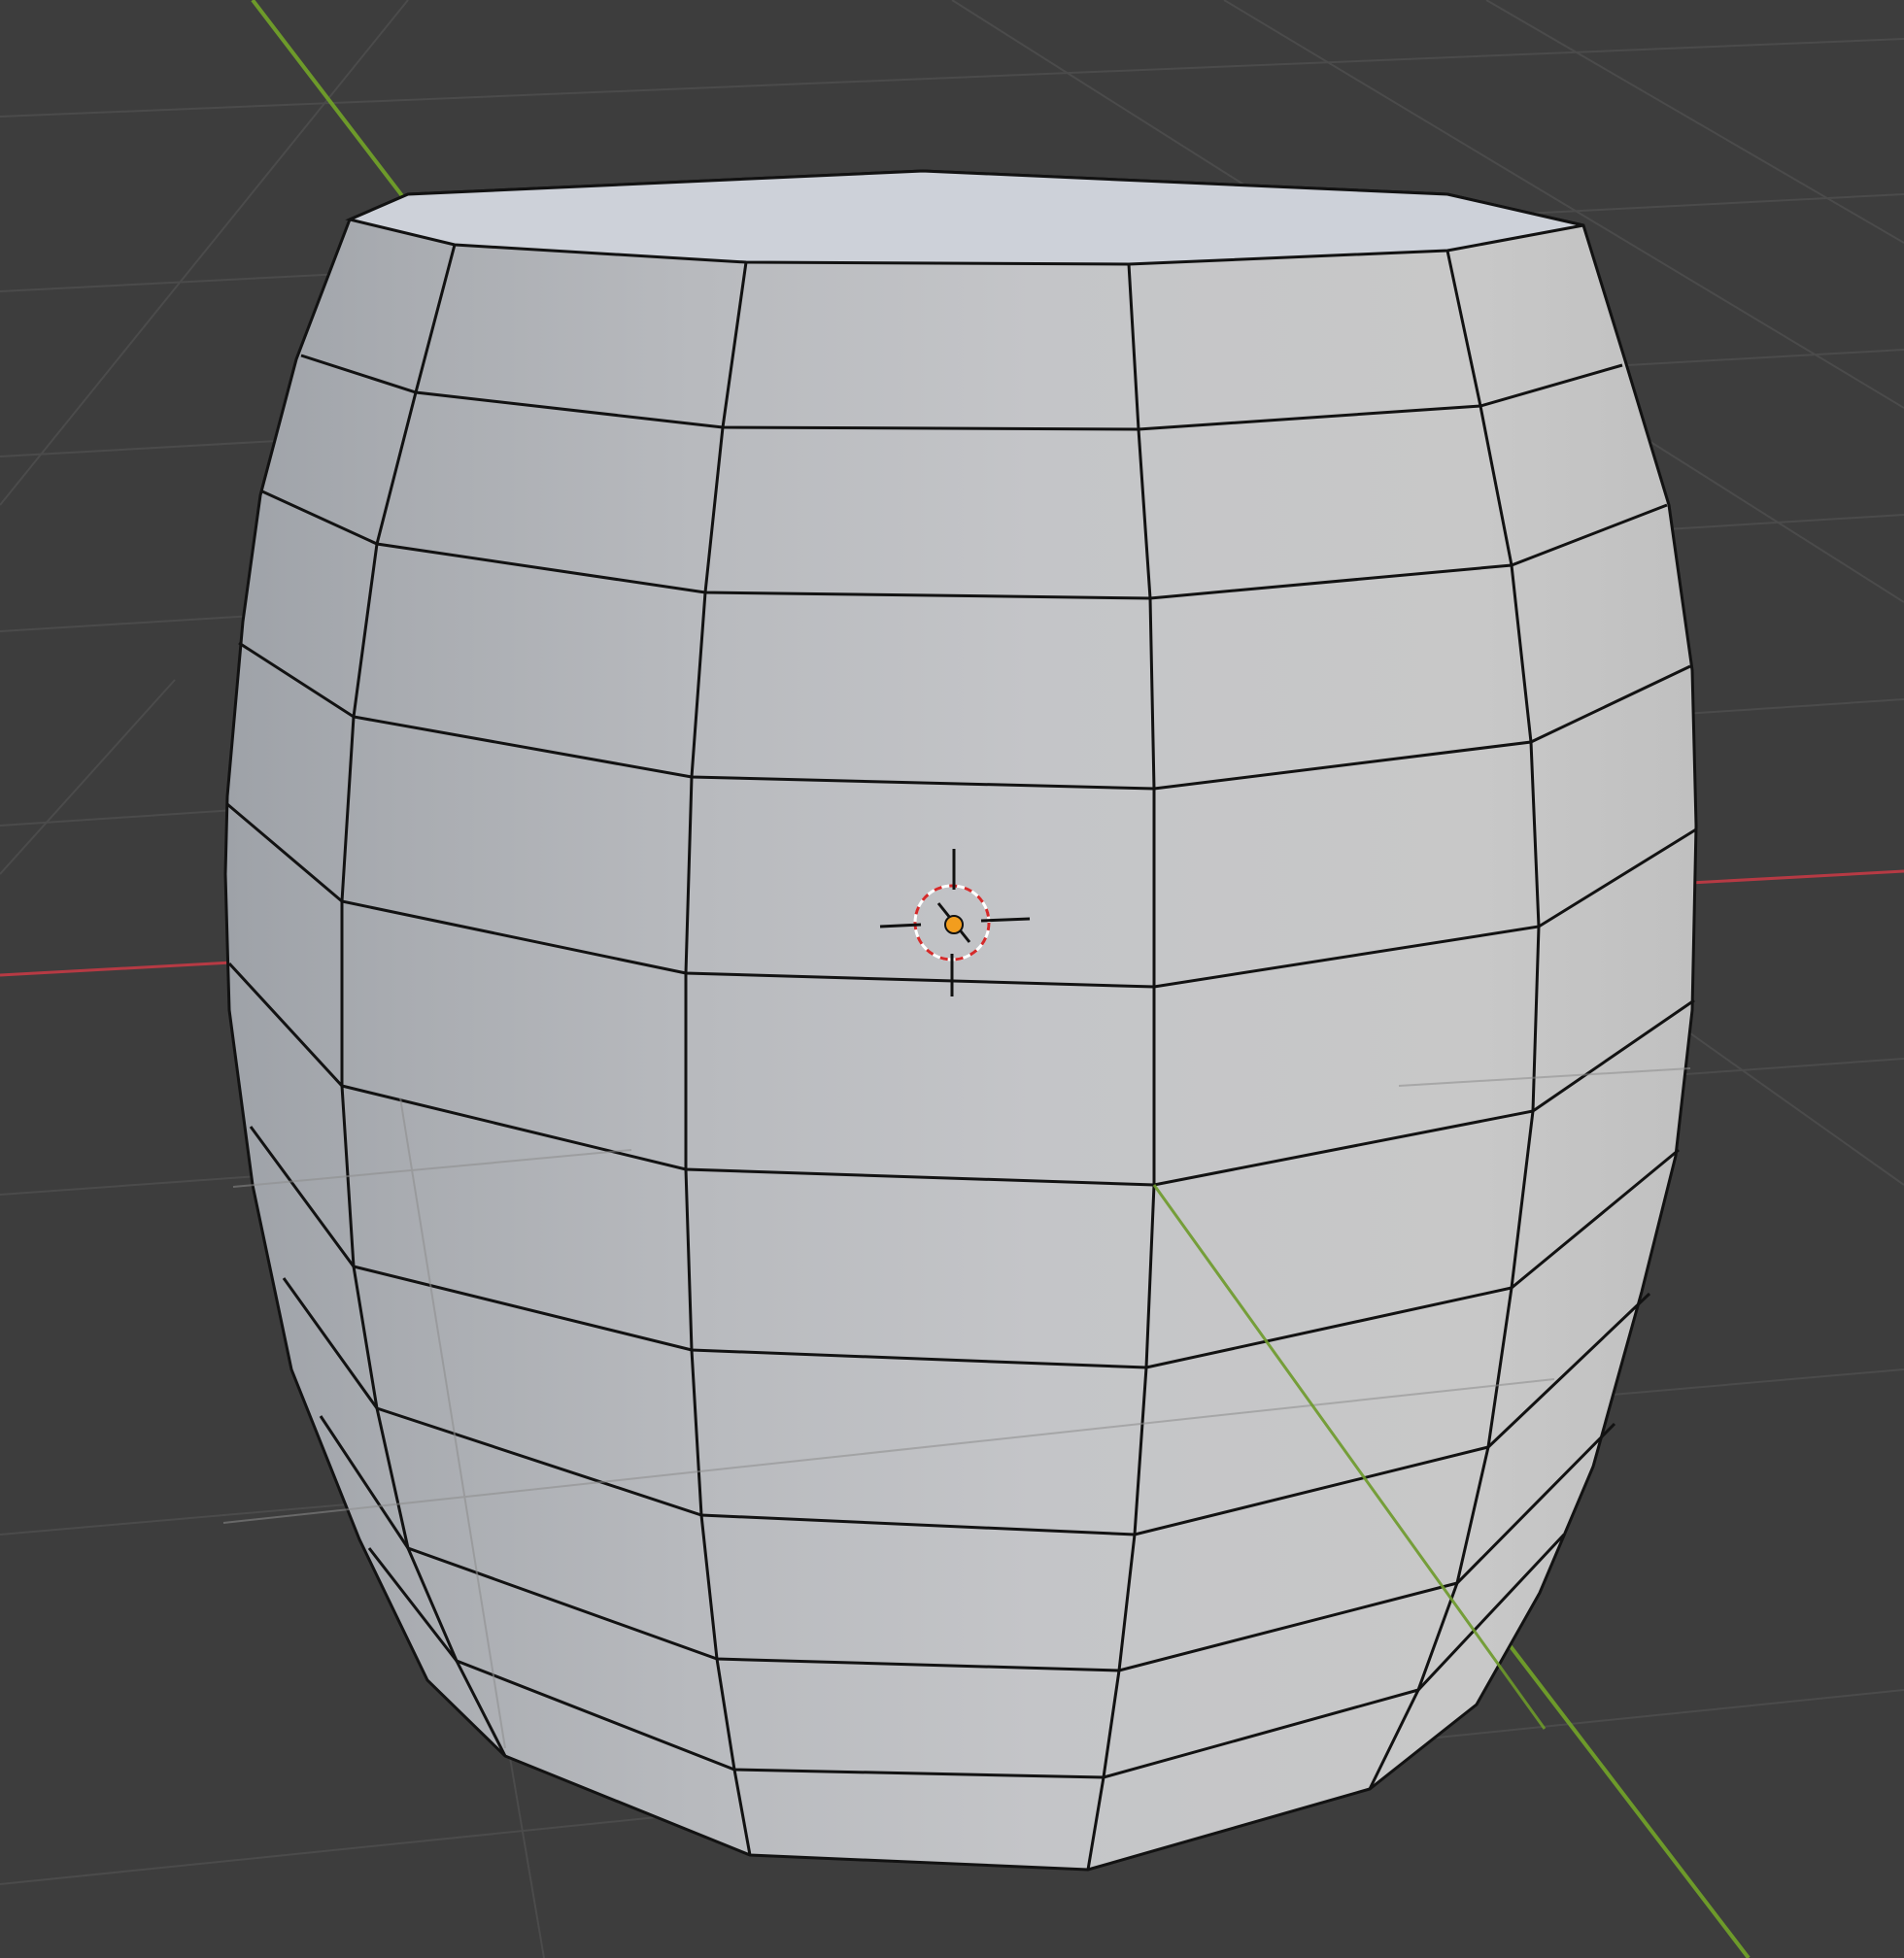  What do you see at coordinates (900, 925) in the screenshot?
I see `3d-cursor-crosshair-left` at bounding box center [900, 925].